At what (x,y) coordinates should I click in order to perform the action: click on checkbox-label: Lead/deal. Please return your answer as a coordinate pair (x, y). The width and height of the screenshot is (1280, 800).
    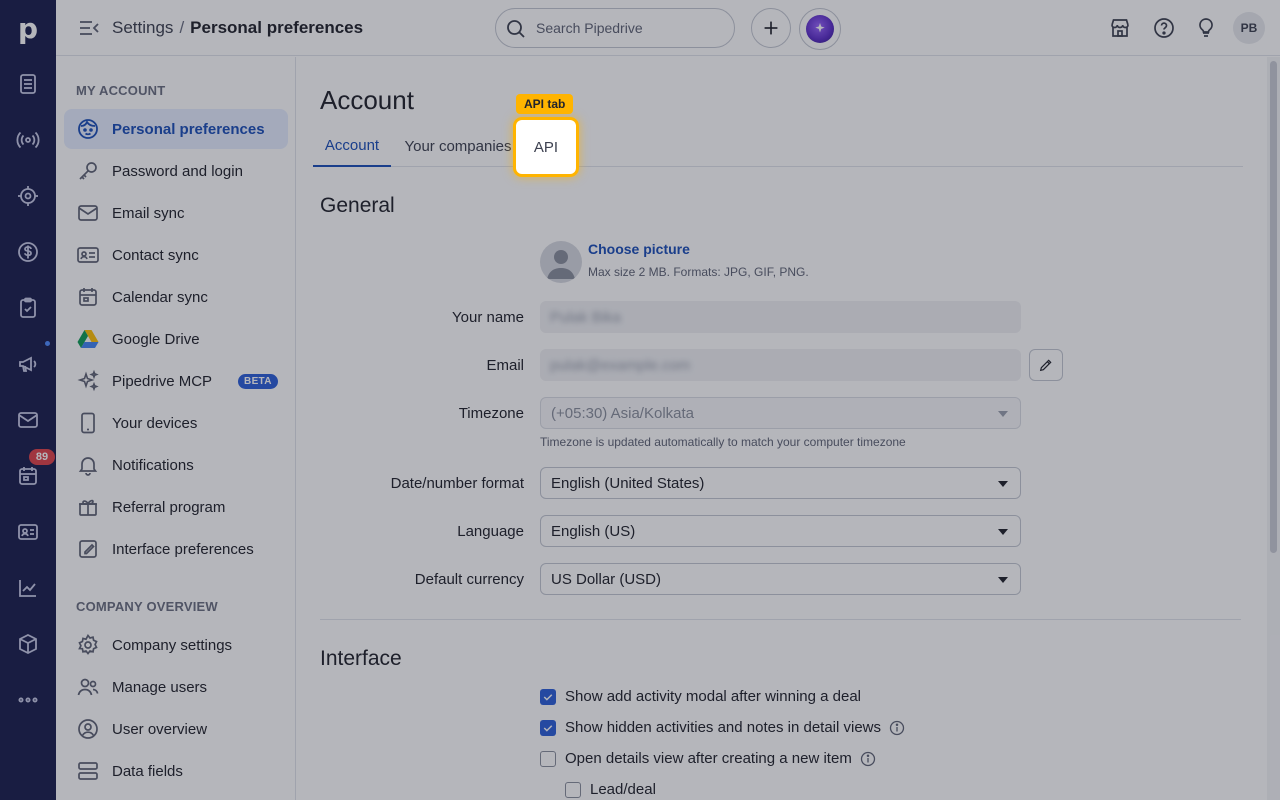
    Looking at the image, I should click on (623, 789).